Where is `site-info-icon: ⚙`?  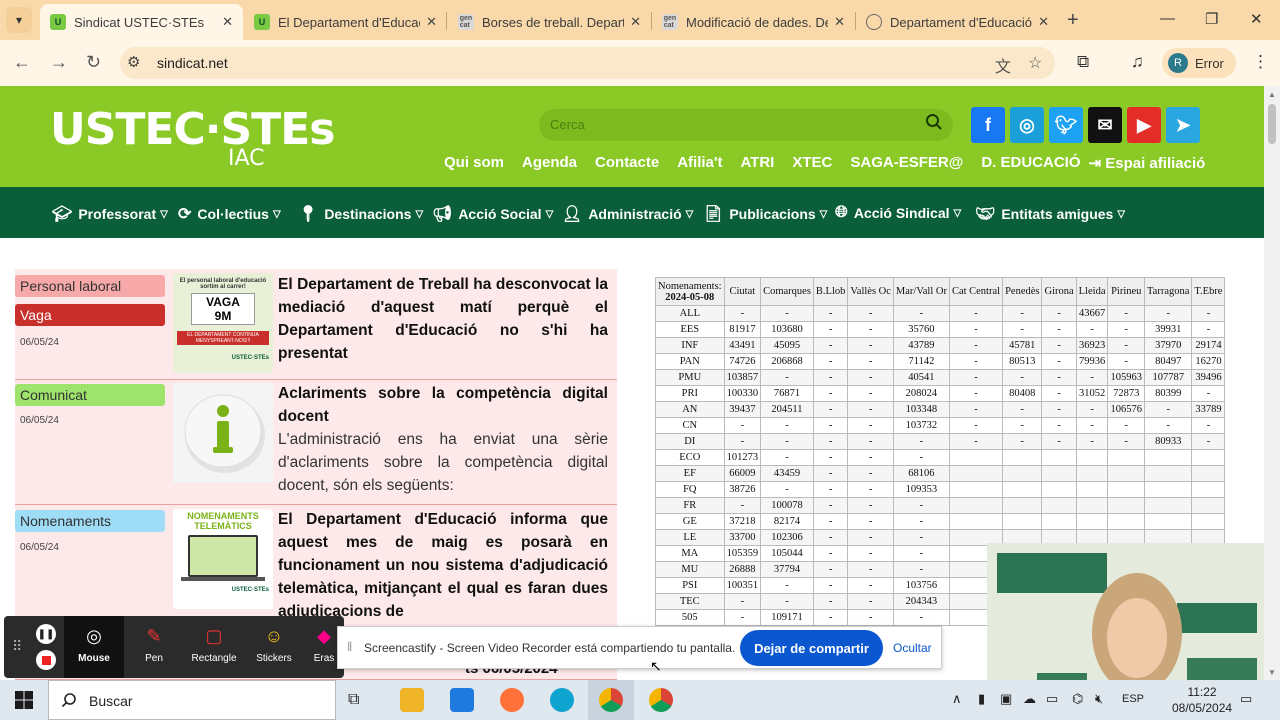 site-info-icon: ⚙ is located at coordinates (133, 62).